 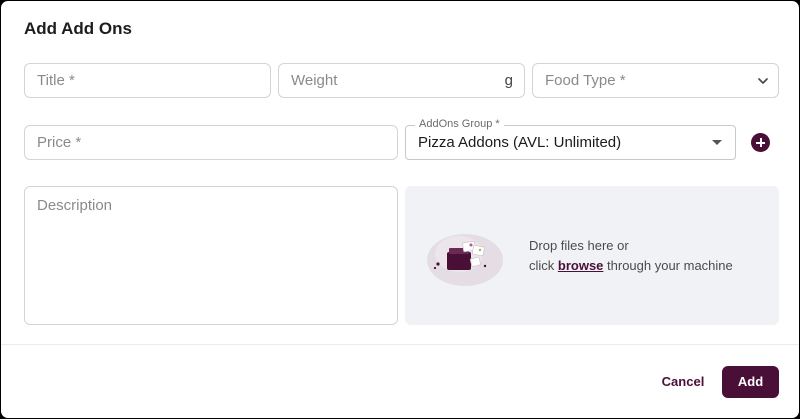 I want to click on weight-unit: g, so click(x=508, y=80).